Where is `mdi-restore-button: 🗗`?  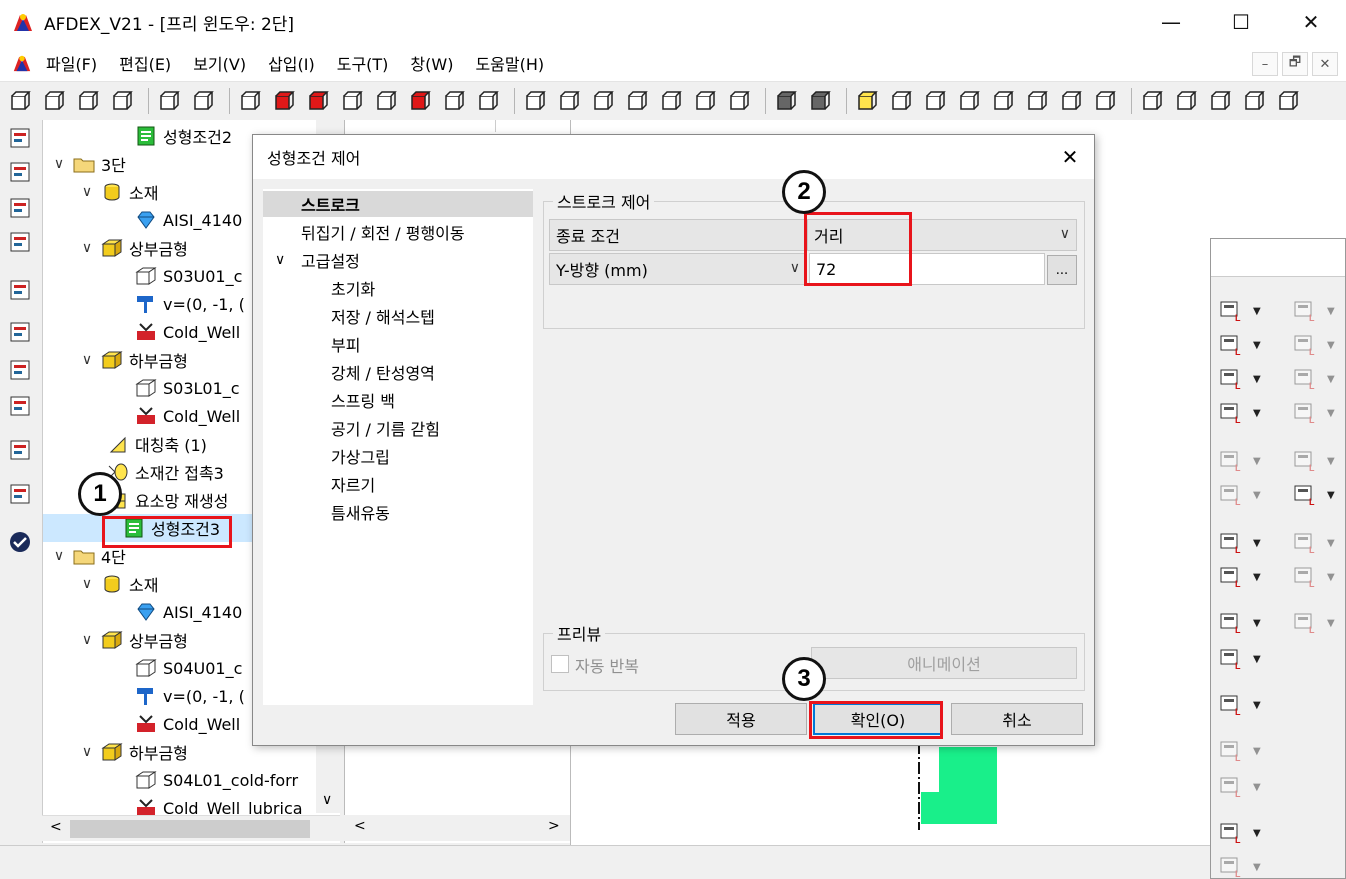
mdi-restore-button: 🗗 is located at coordinates (1295, 64).